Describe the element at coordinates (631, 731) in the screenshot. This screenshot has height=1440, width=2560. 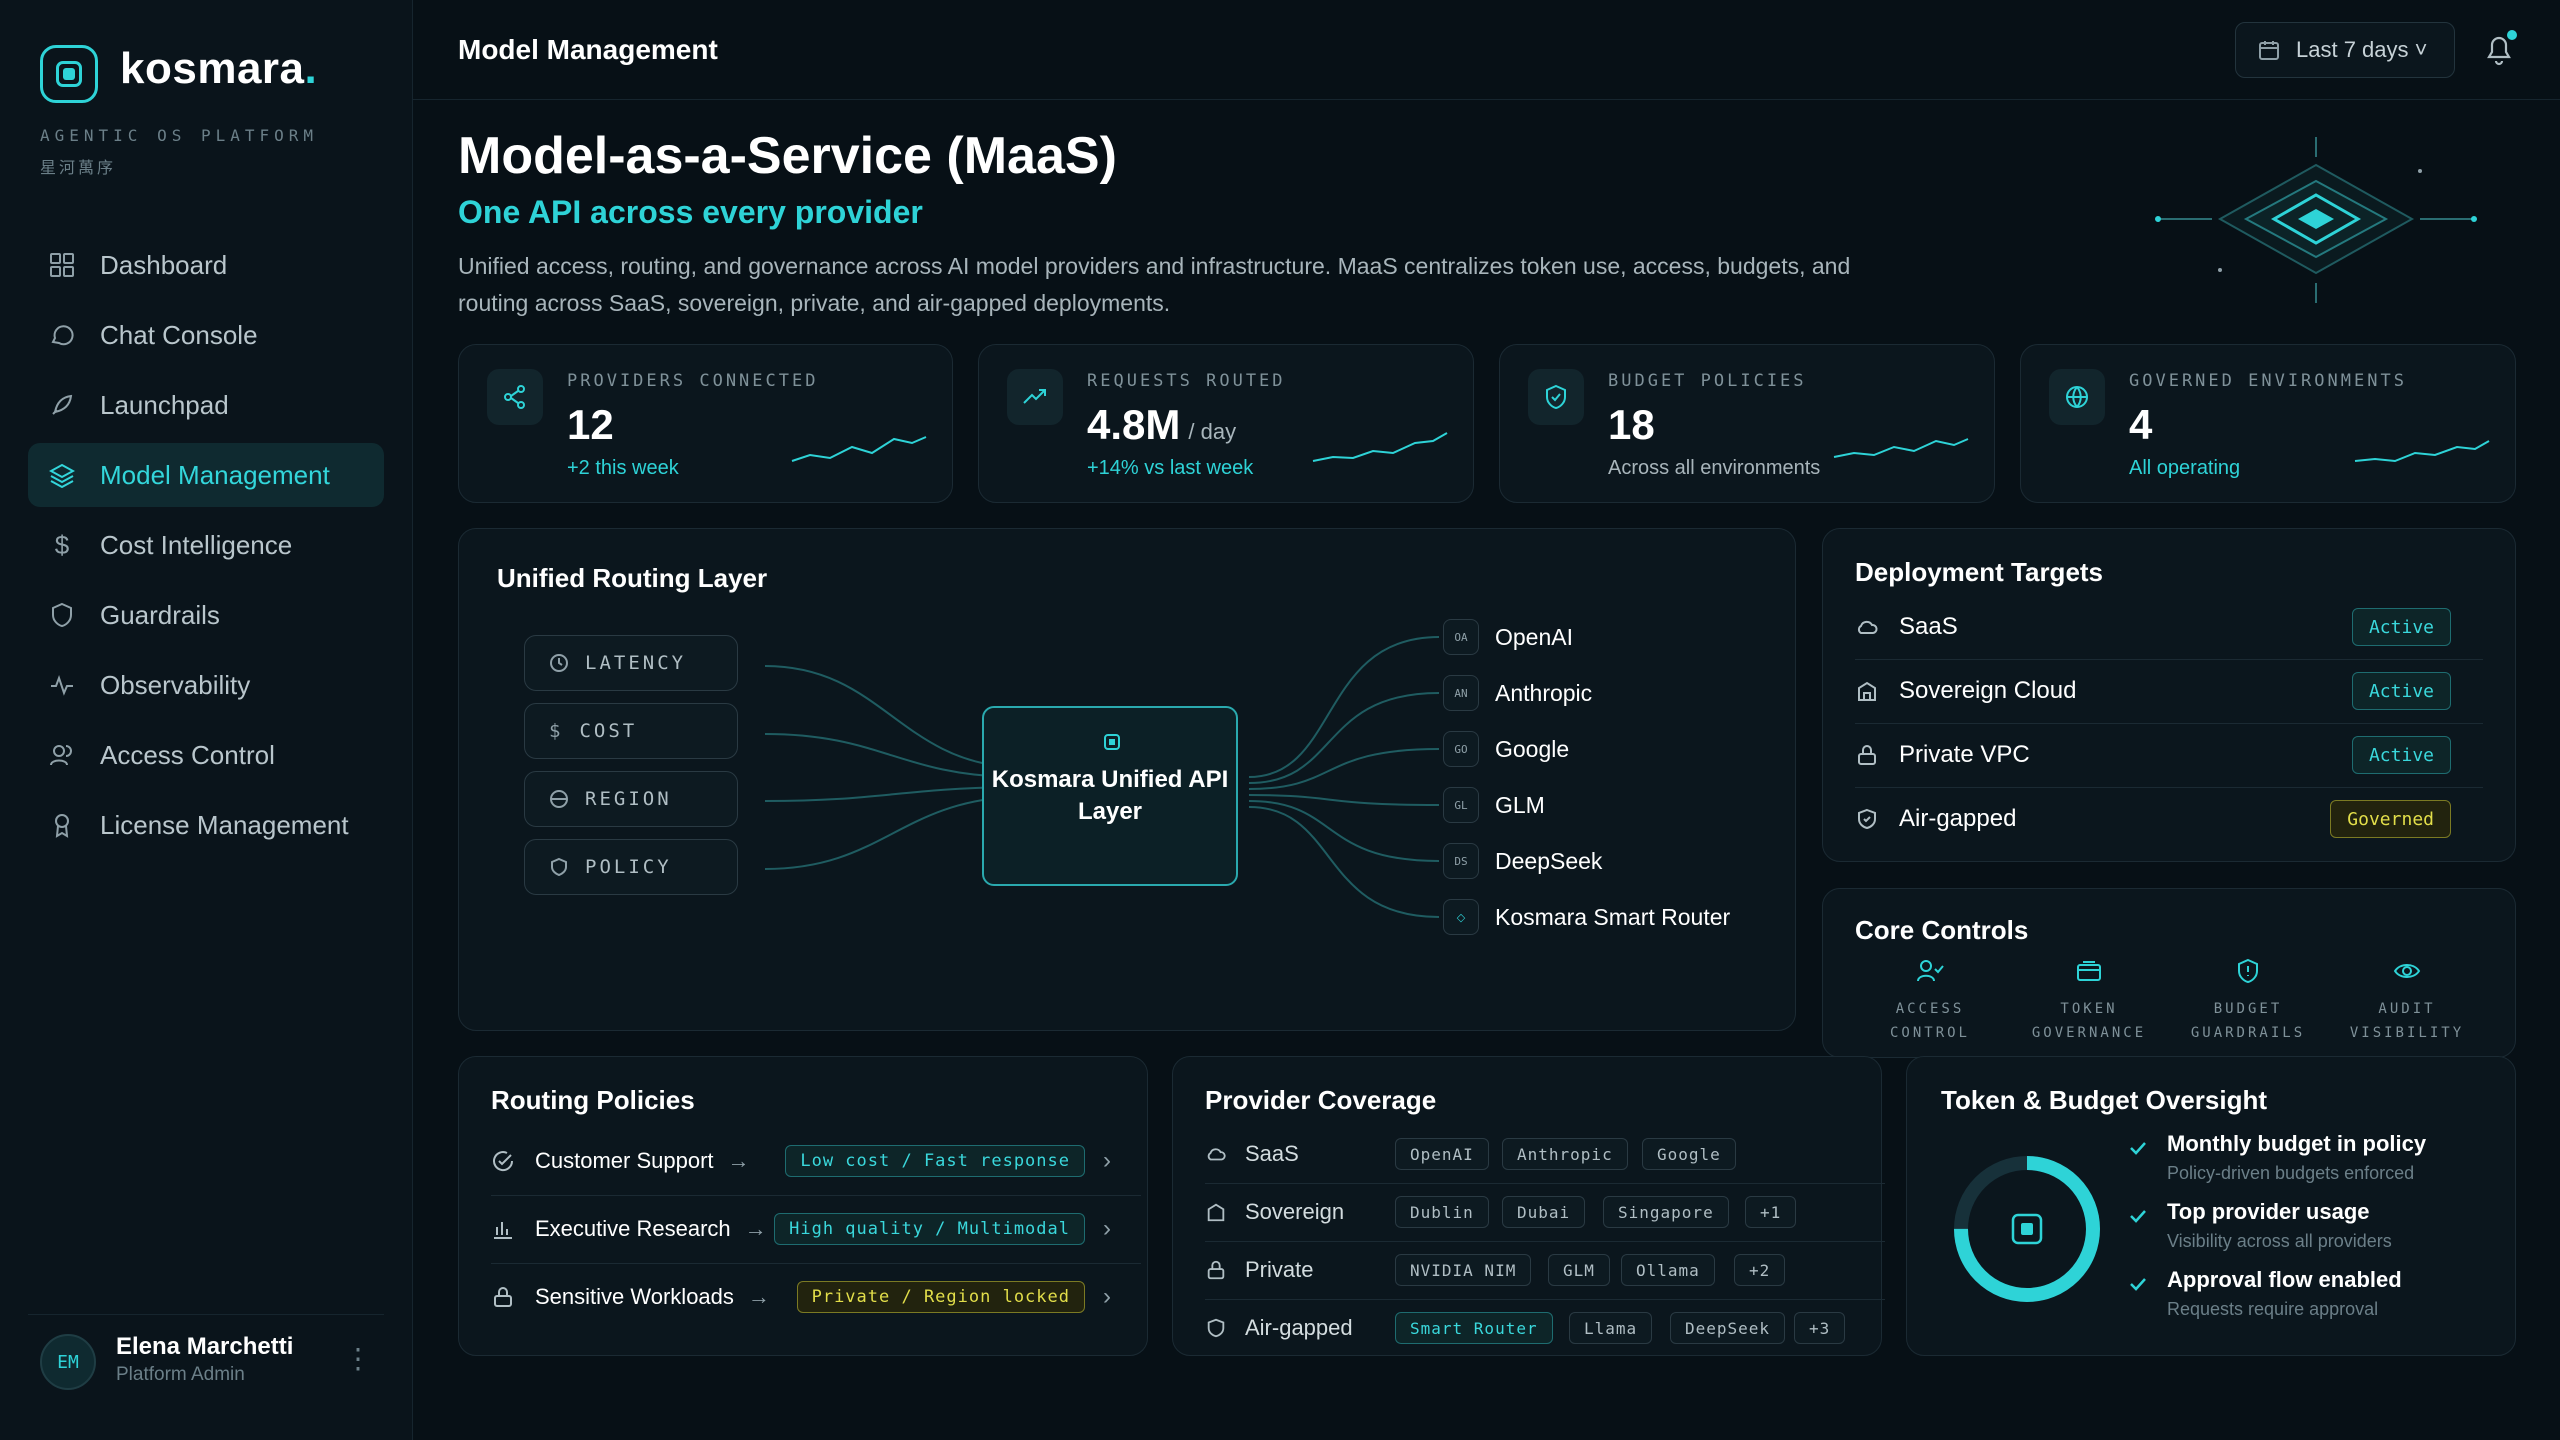
I see `routing-input-cost: $ COST` at that location.